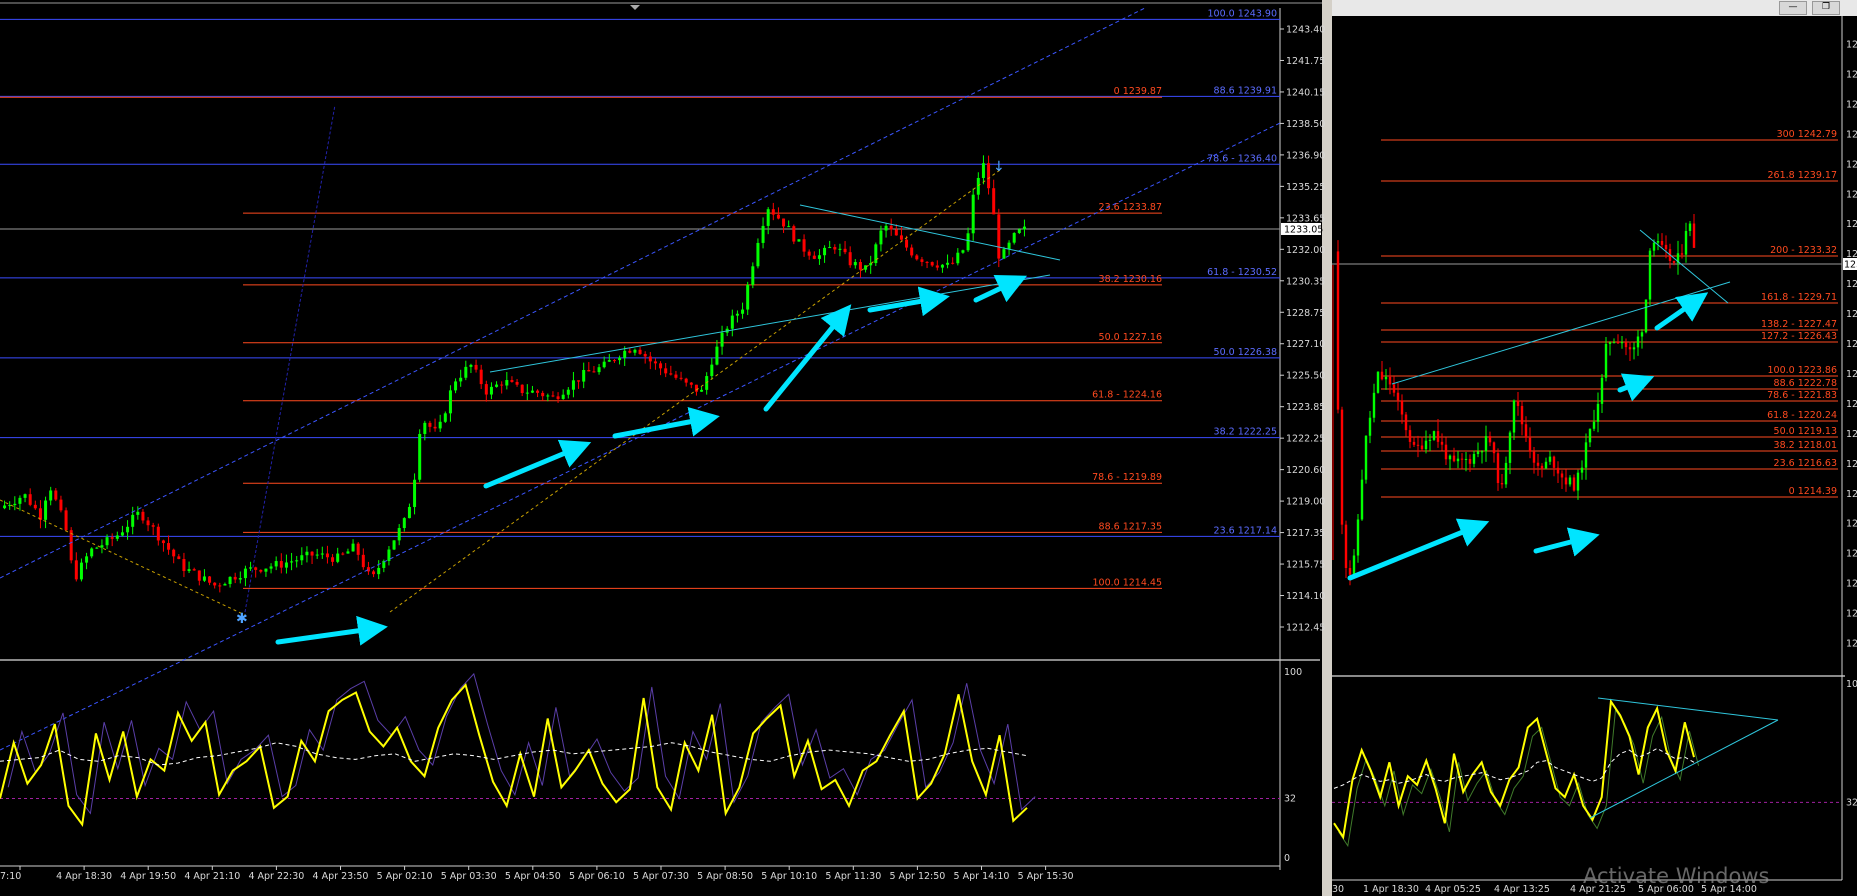 This screenshot has width=1857, height=896. Describe the element at coordinates (1851, 614) in the screenshot. I see `right-y-tick-label: 1203` at that location.